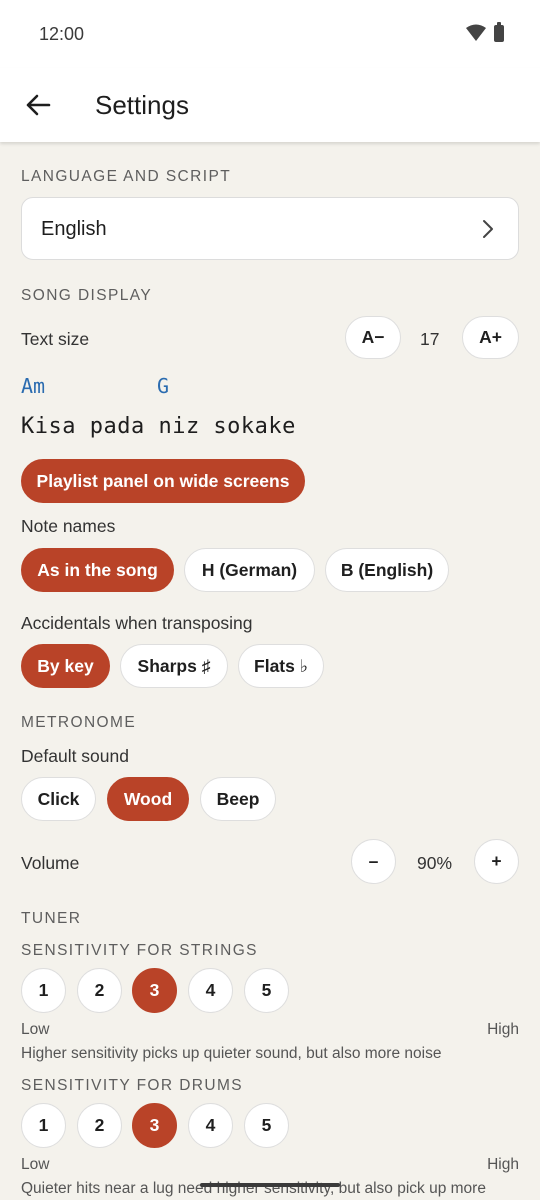 Image resolution: width=540 pixels, height=1200 pixels. Describe the element at coordinates (266, 1125) in the screenshot. I see `drums-level-5: 5` at that location.